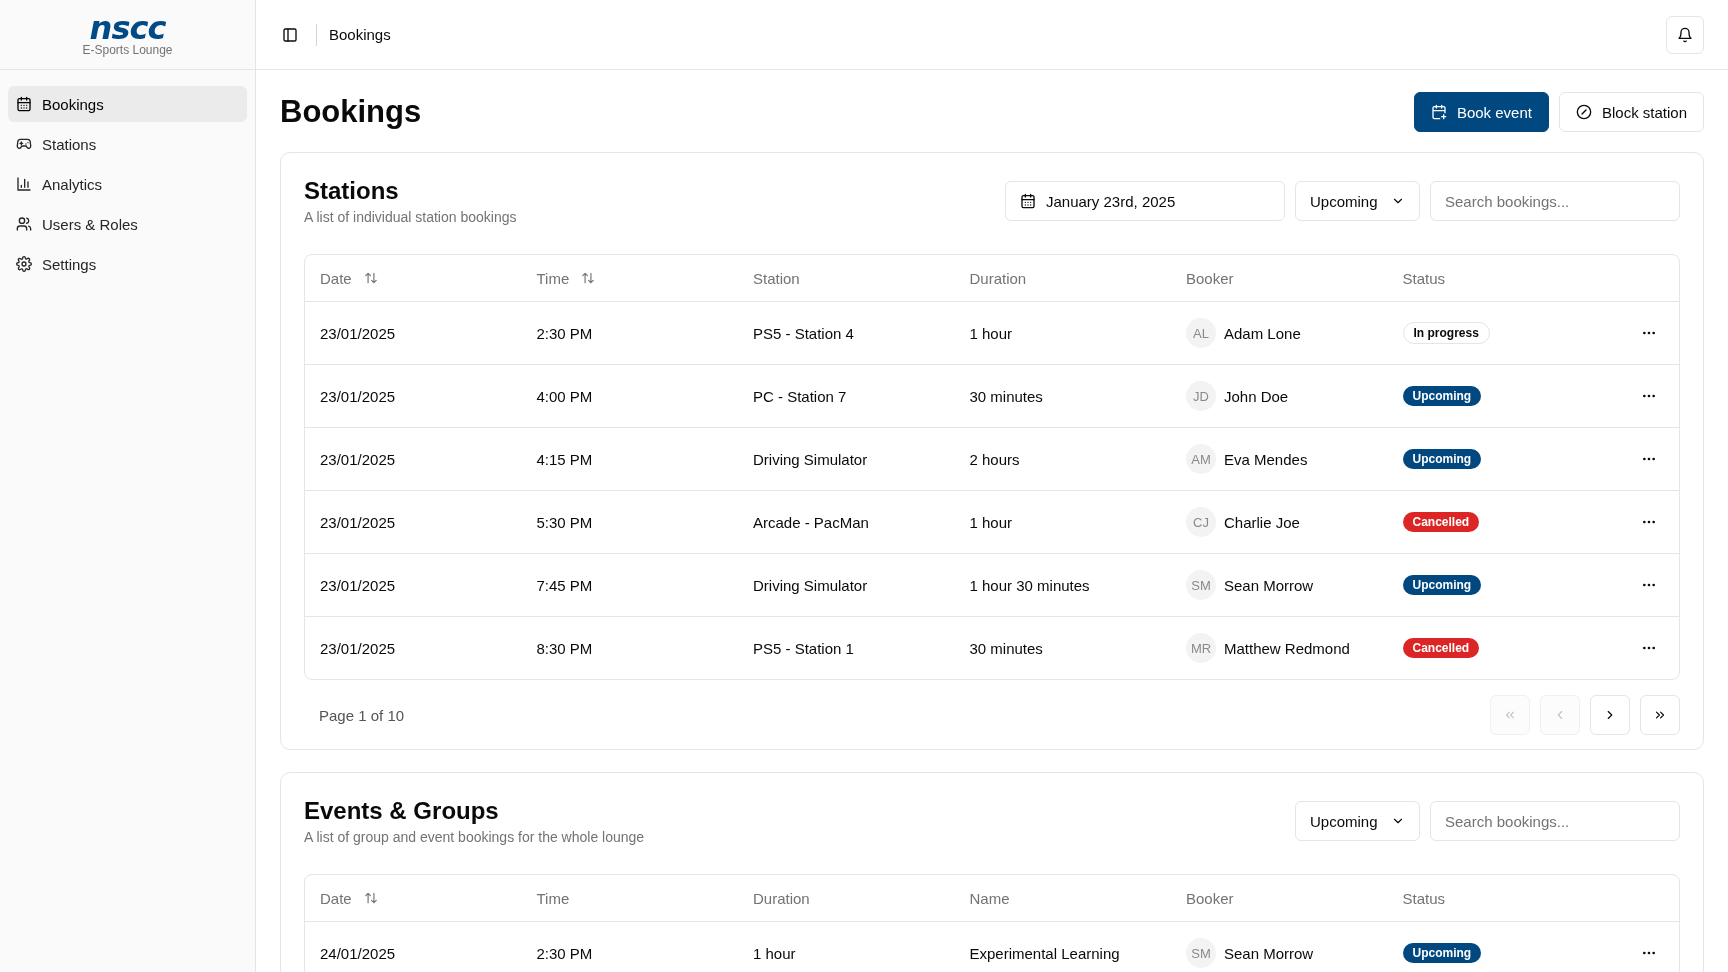 The width and height of the screenshot is (1728, 972). Describe the element at coordinates (1201, 522) in the screenshot. I see `avatar: CJ` at that location.